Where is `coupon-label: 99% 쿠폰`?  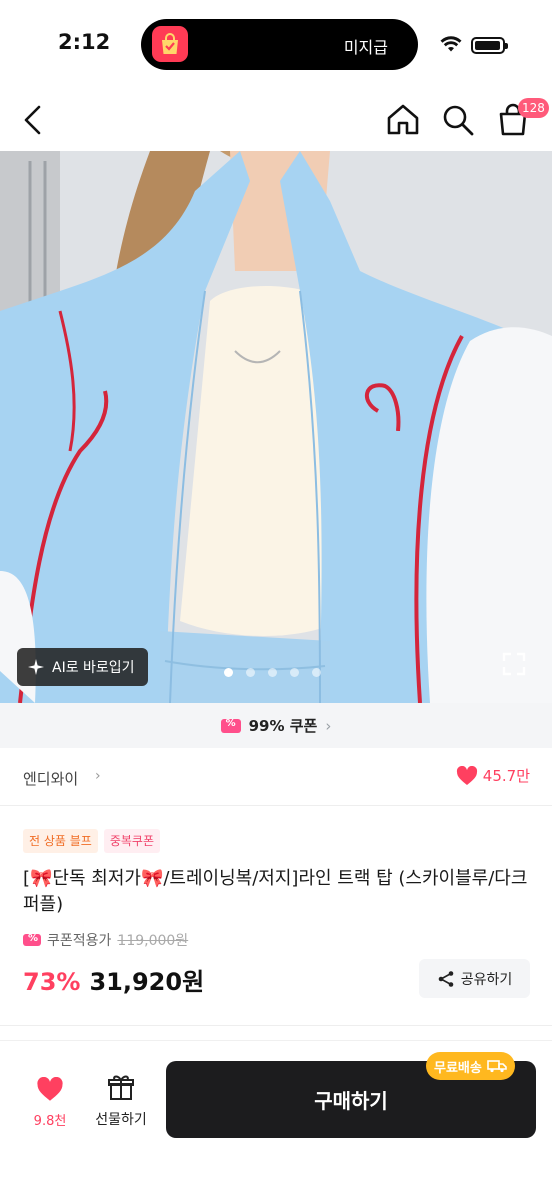 coupon-label: 99% 쿠폰 is located at coordinates (283, 726).